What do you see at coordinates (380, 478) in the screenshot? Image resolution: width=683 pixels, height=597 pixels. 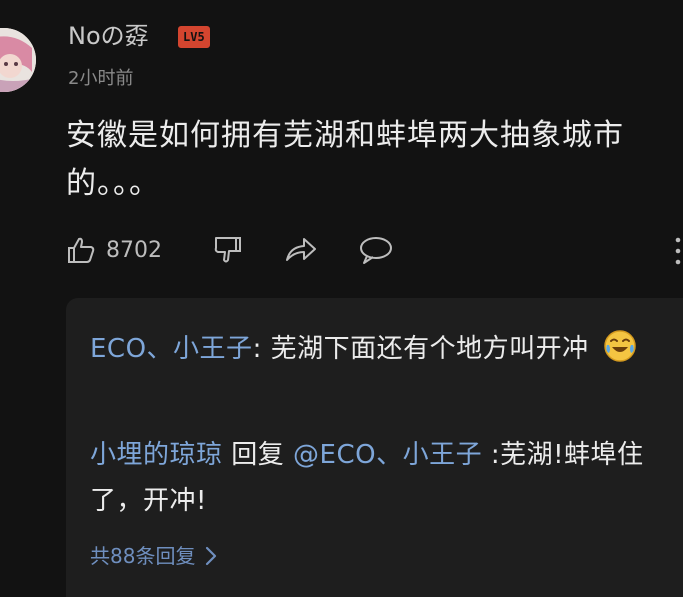 I see `reply-item: 小埋的琼琼 回复 @ECO、小王子 :芜湖!蚌埠住了，开冲!` at bounding box center [380, 478].